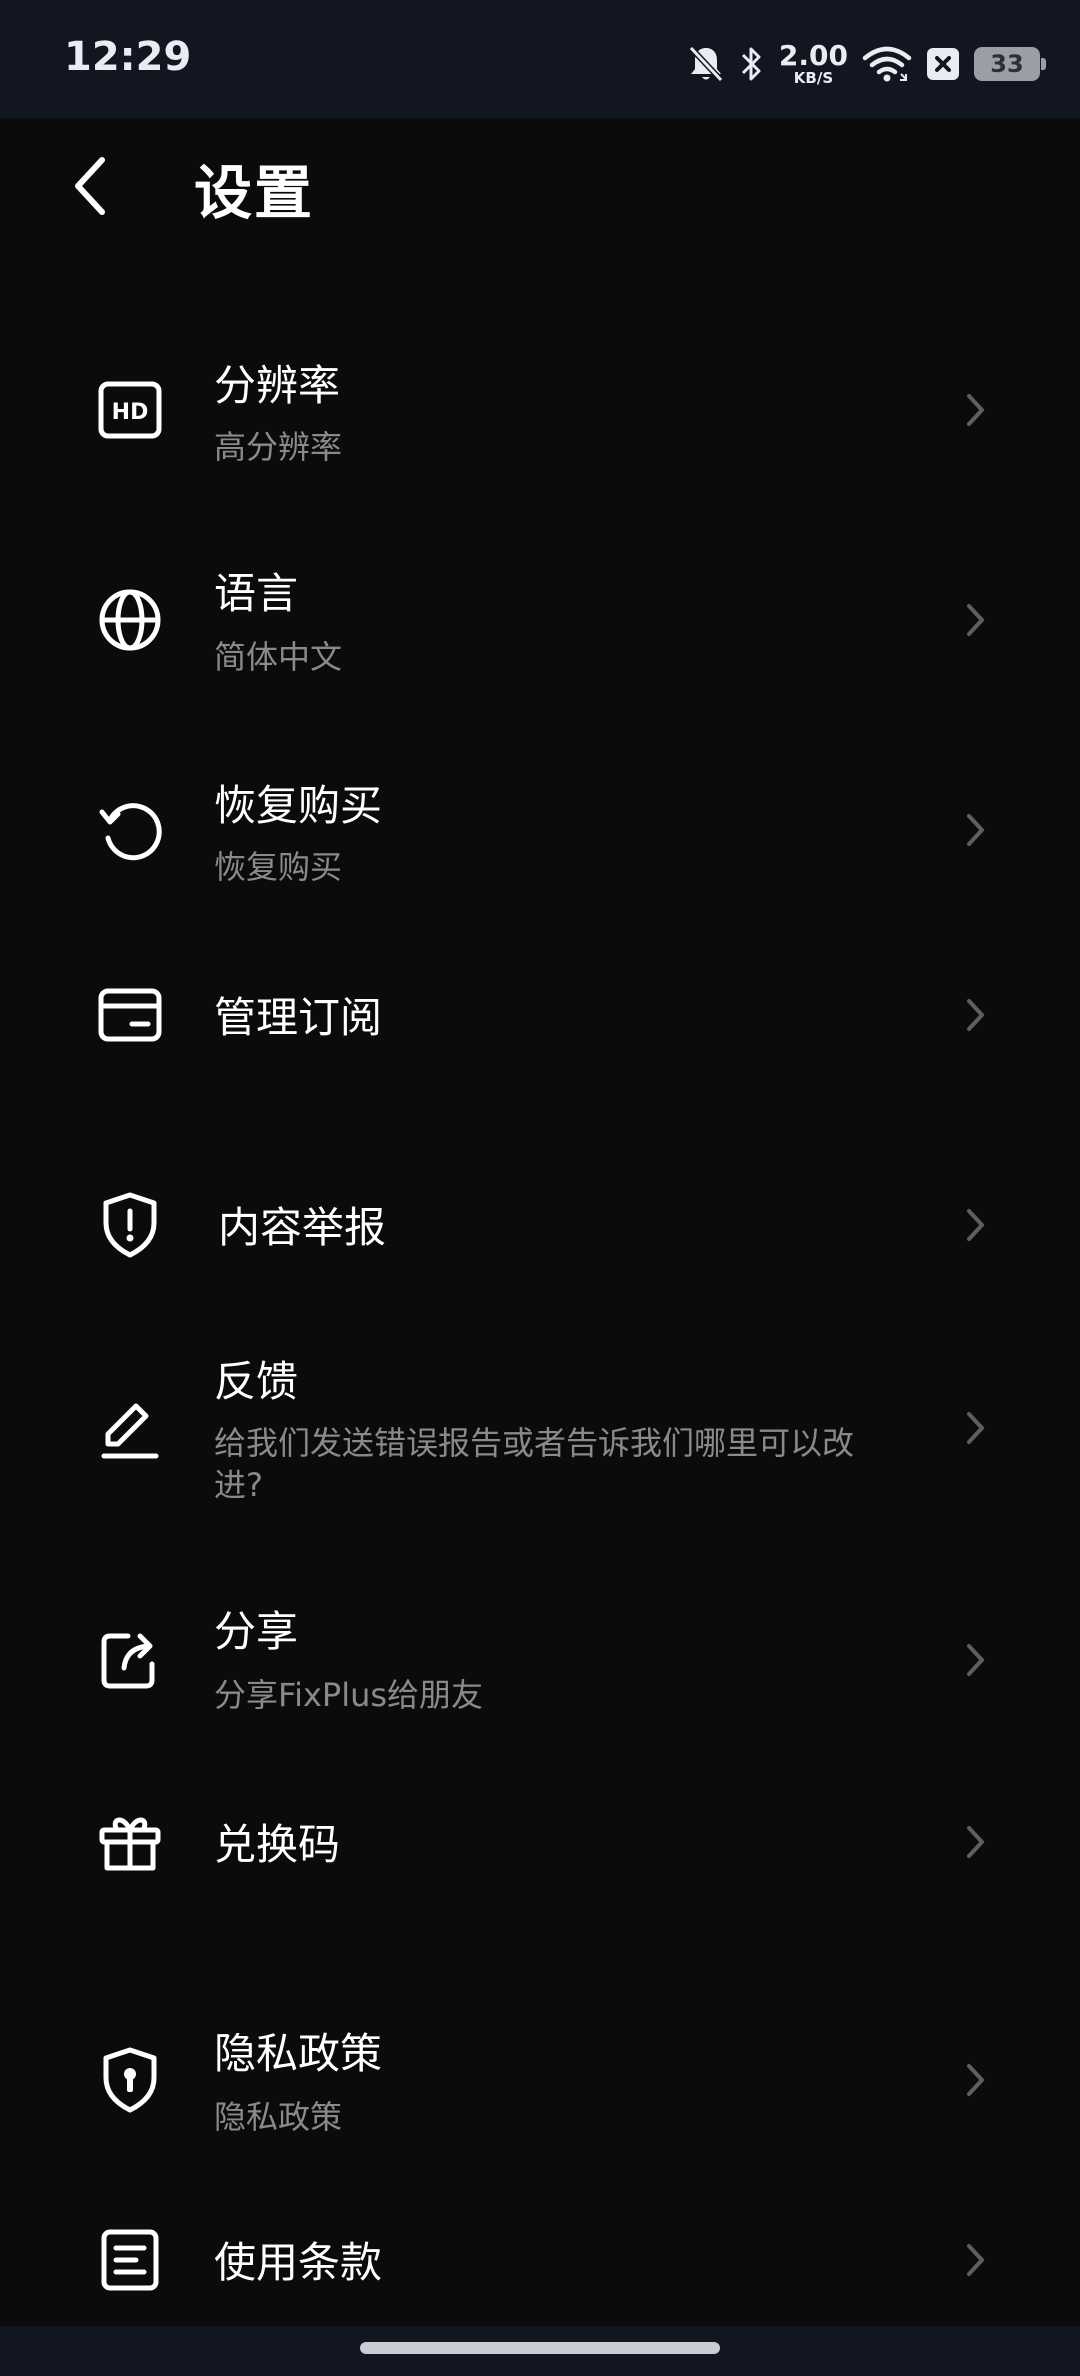 This screenshot has height=2376, width=1080. What do you see at coordinates (130, 2260) in the screenshot?
I see `document-icon` at bounding box center [130, 2260].